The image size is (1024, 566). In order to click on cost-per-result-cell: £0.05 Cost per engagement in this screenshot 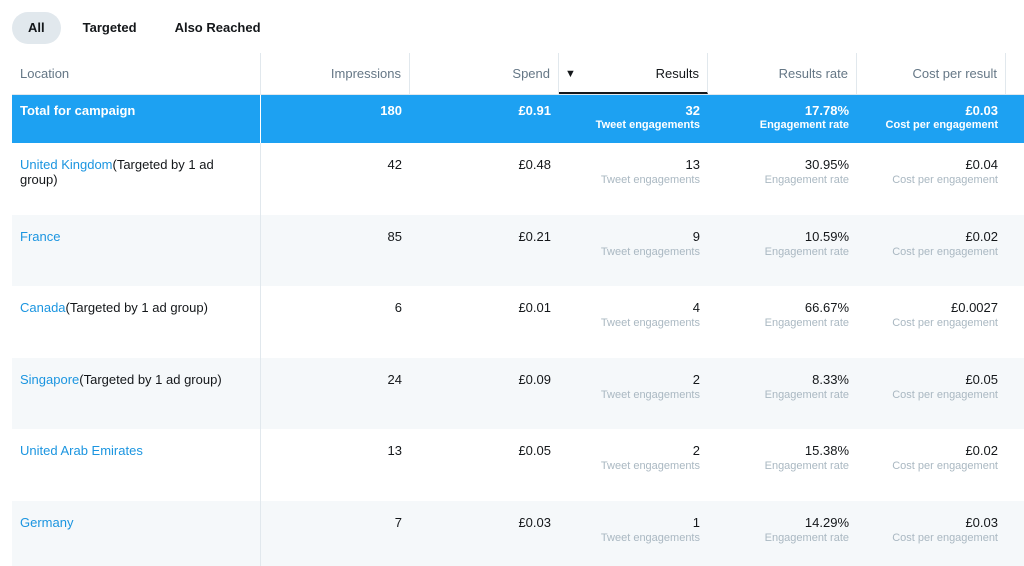, I will do `click(931, 394)`.